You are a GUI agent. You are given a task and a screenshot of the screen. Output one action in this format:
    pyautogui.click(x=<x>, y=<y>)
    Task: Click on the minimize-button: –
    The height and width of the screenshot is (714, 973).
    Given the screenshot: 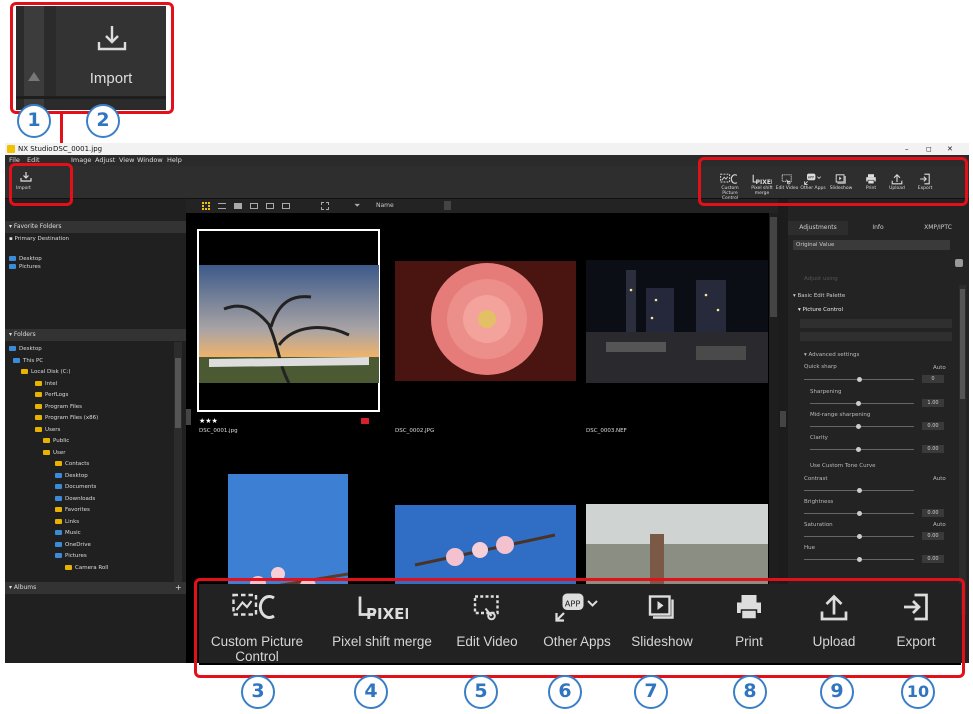 What is the action you would take?
    pyautogui.click(x=907, y=149)
    